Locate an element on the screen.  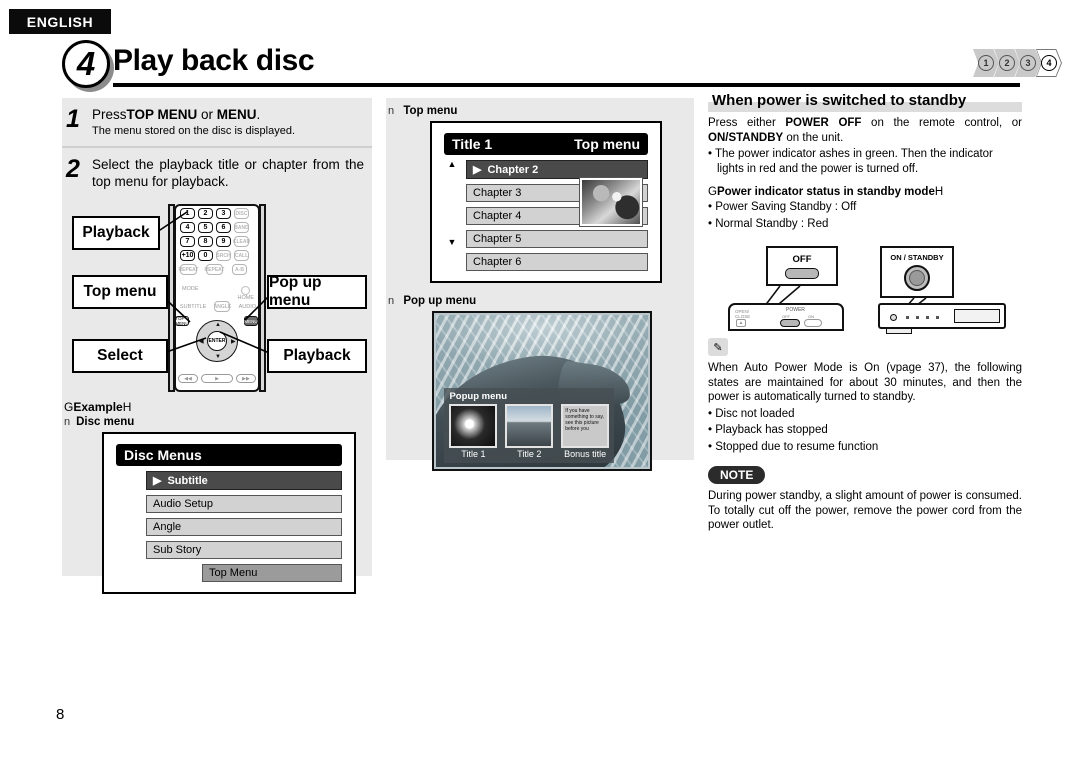
standby-instruction-c: on the remote control, or is located at coordinates (942, 123).